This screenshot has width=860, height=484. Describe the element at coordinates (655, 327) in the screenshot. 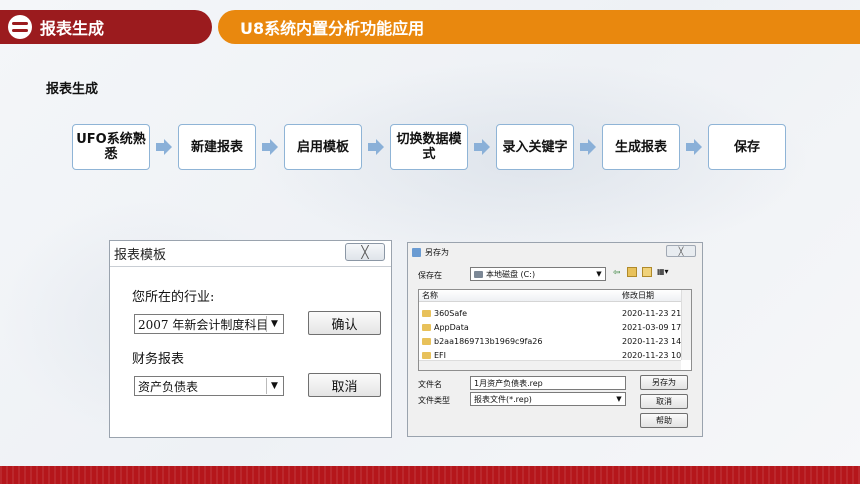

I see `file-date: 2021-03-09 17:2` at that location.